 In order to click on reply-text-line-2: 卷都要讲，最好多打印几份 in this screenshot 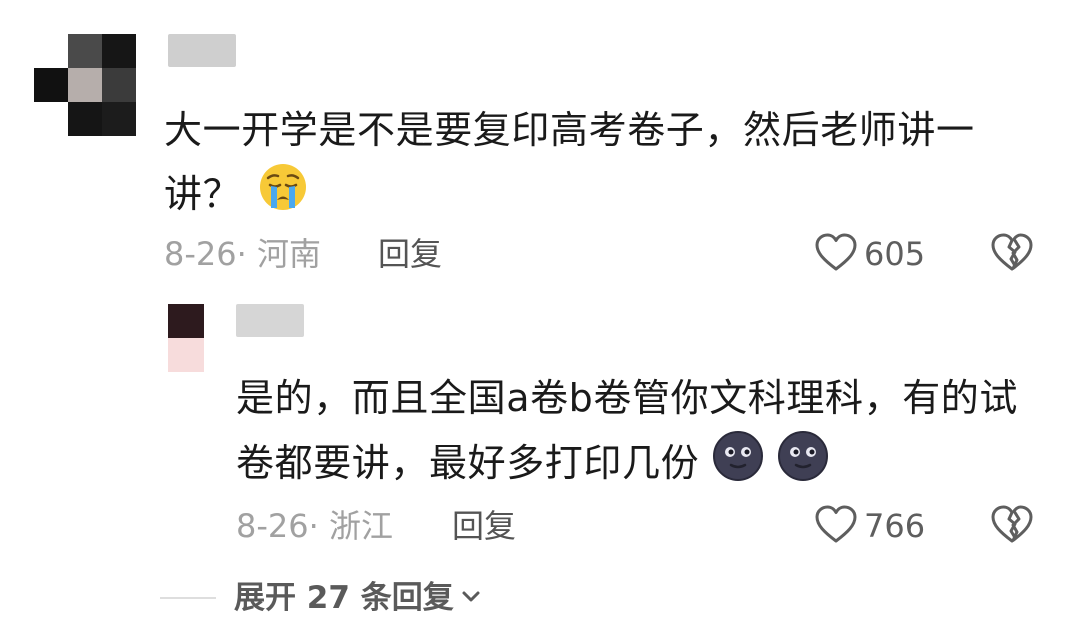, I will do `click(532, 465)`.